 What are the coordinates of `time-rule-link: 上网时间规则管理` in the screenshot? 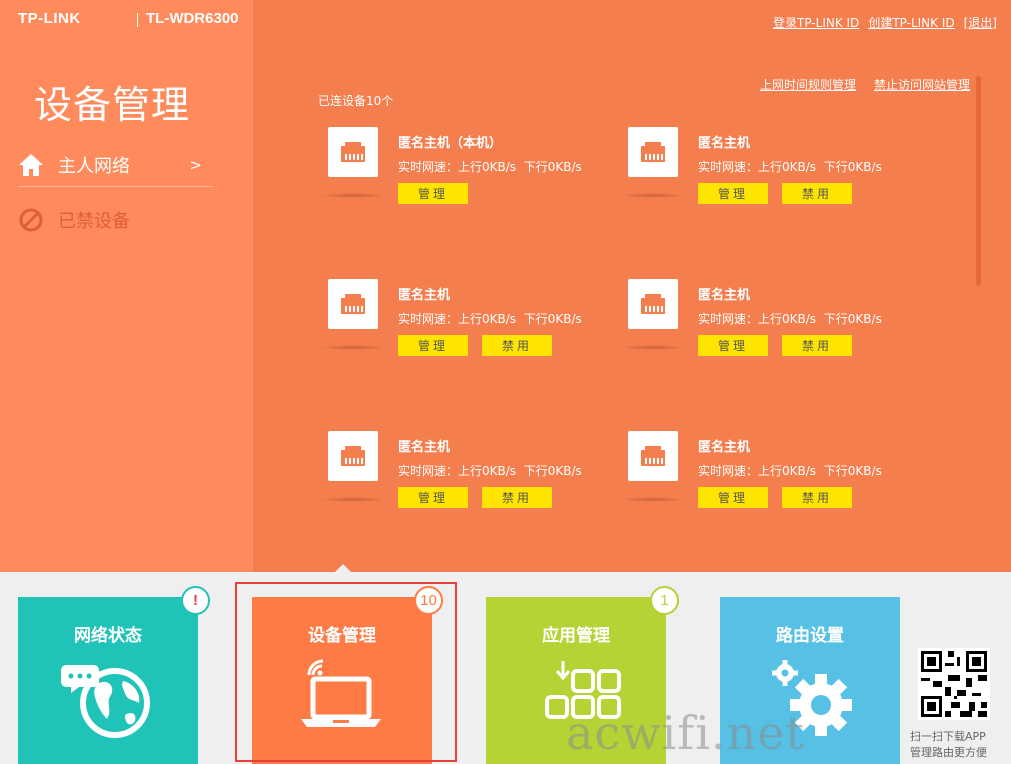 It's located at (808, 84).